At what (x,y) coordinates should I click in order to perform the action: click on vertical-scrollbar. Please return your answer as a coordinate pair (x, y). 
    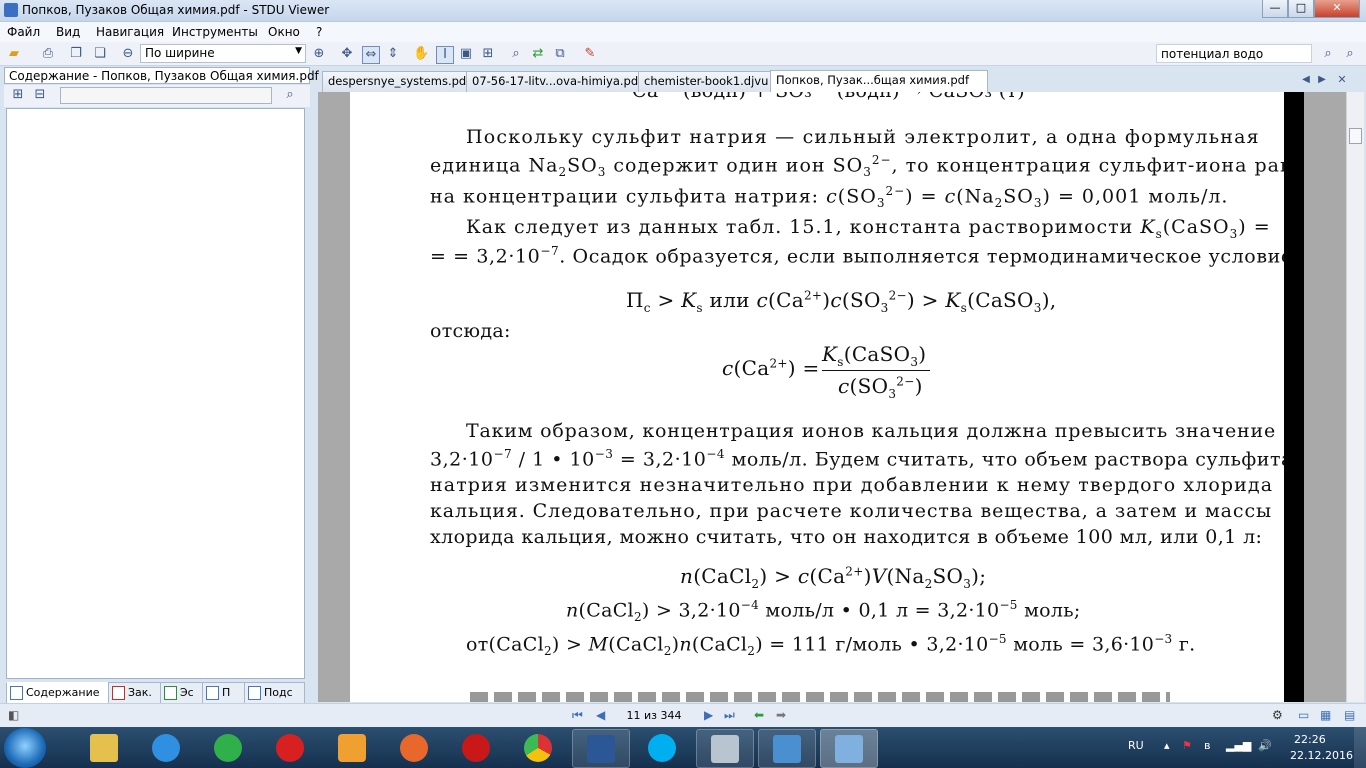
    Looking at the image, I should click on (1355, 397).